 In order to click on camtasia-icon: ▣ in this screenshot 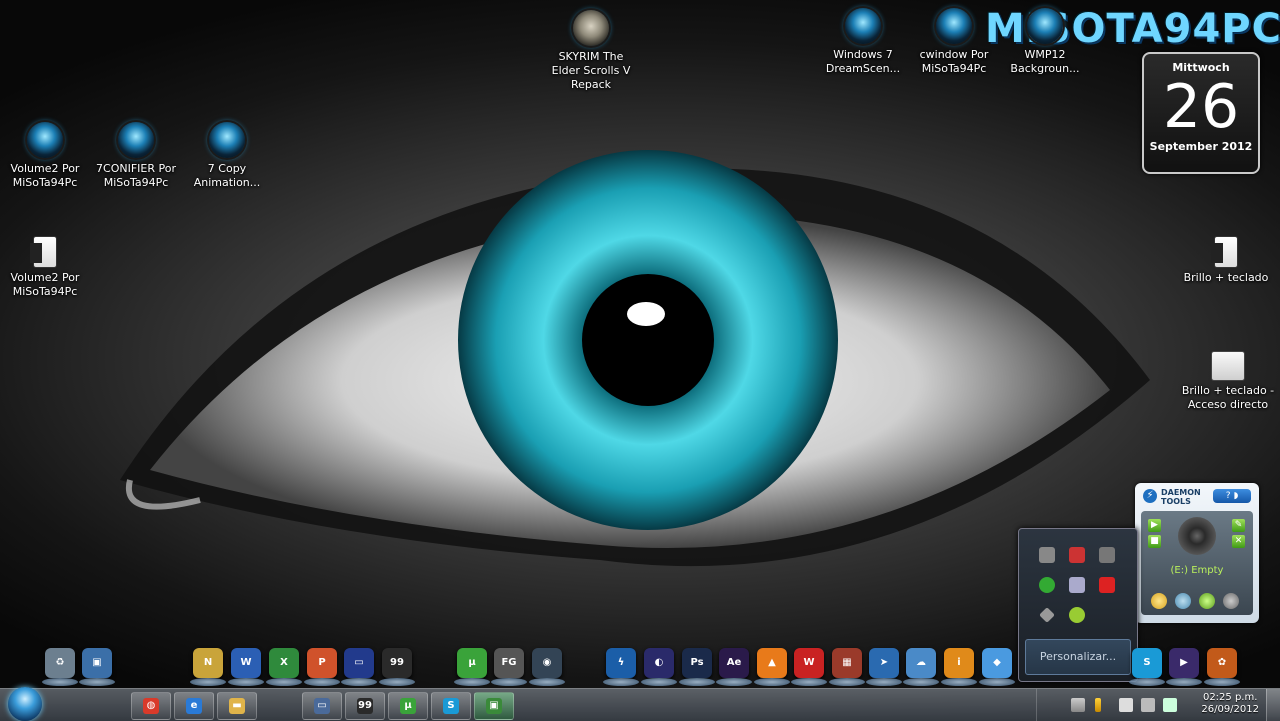, I will do `click(494, 706)`.